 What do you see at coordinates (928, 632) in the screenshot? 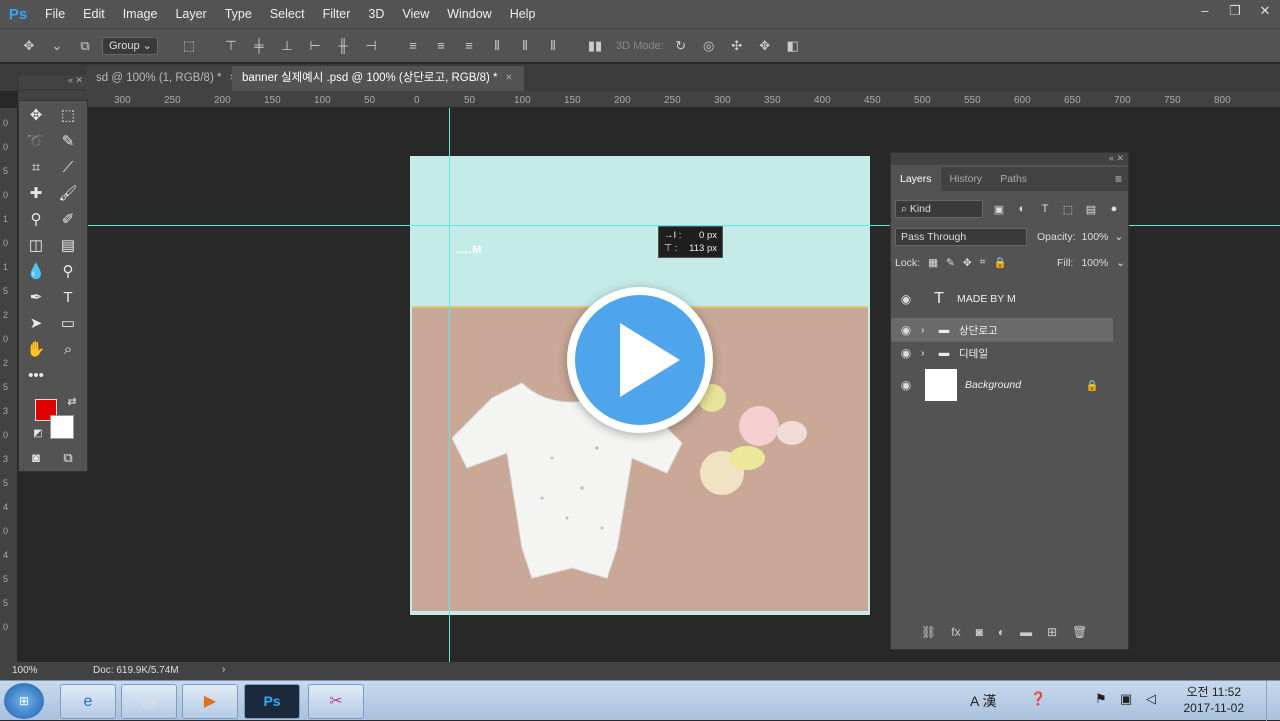
I see `link-layers-icon: ⛓` at bounding box center [928, 632].